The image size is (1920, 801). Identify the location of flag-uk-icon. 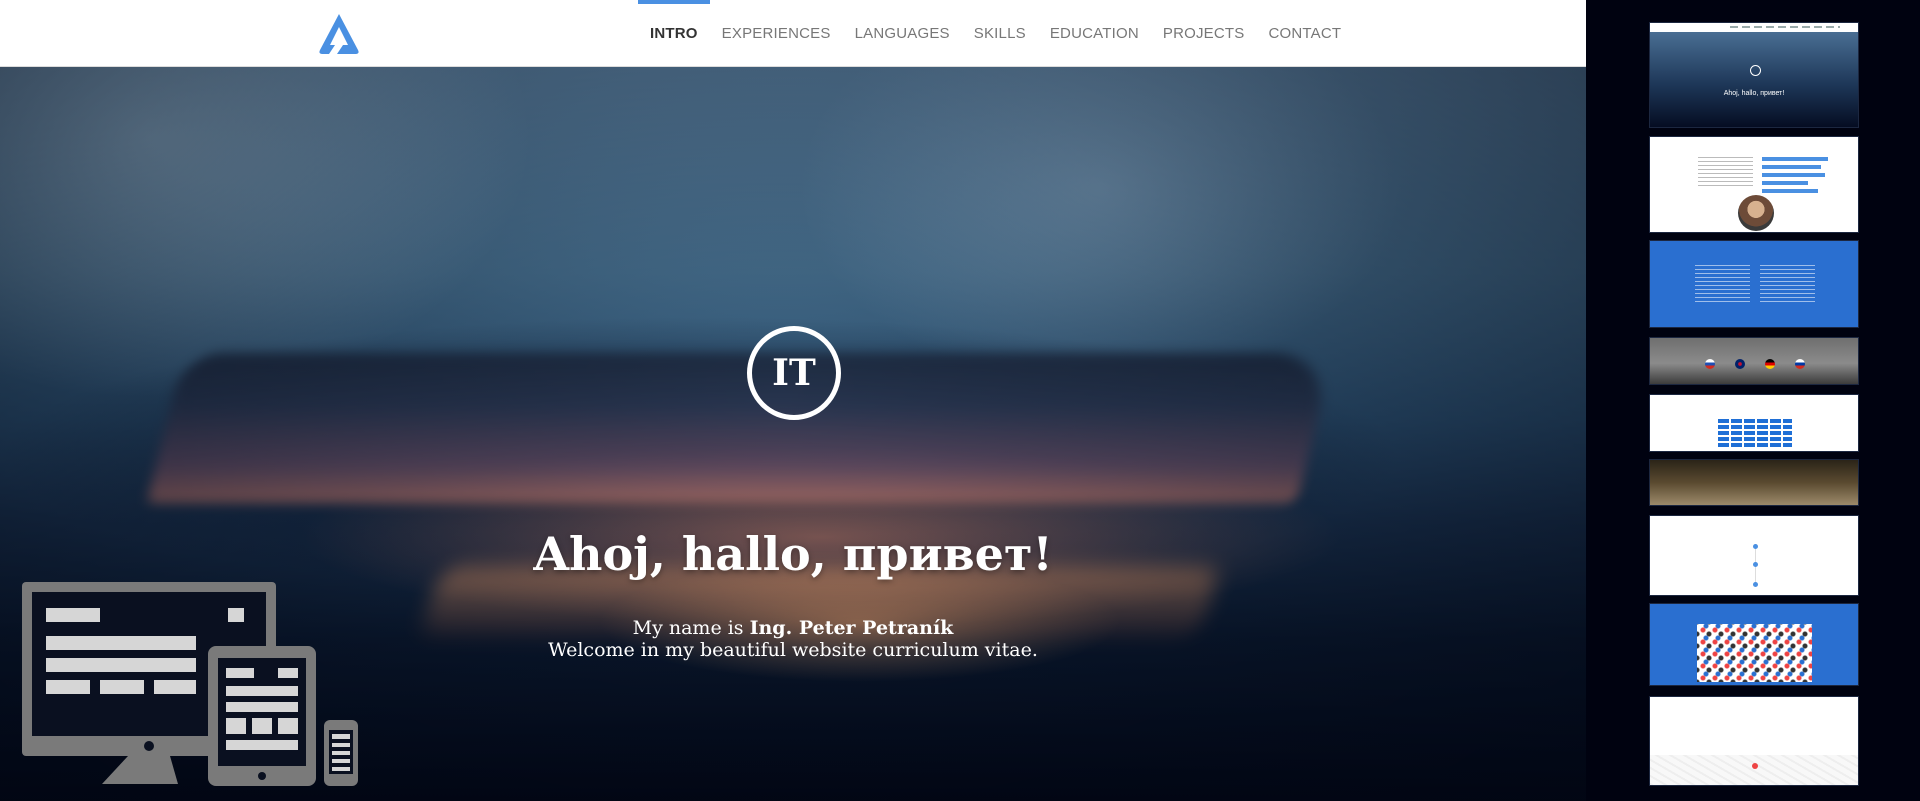
(1740, 364).